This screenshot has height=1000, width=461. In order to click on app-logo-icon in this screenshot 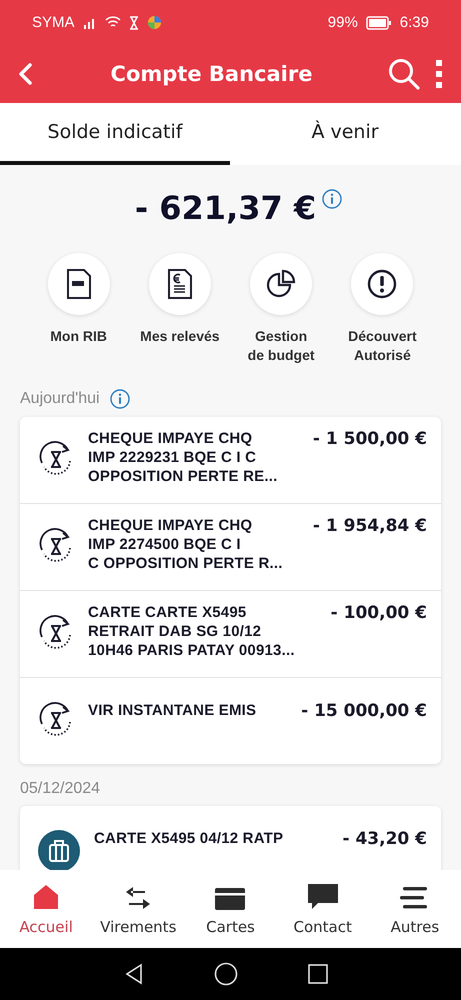, I will do `click(154, 22)`.